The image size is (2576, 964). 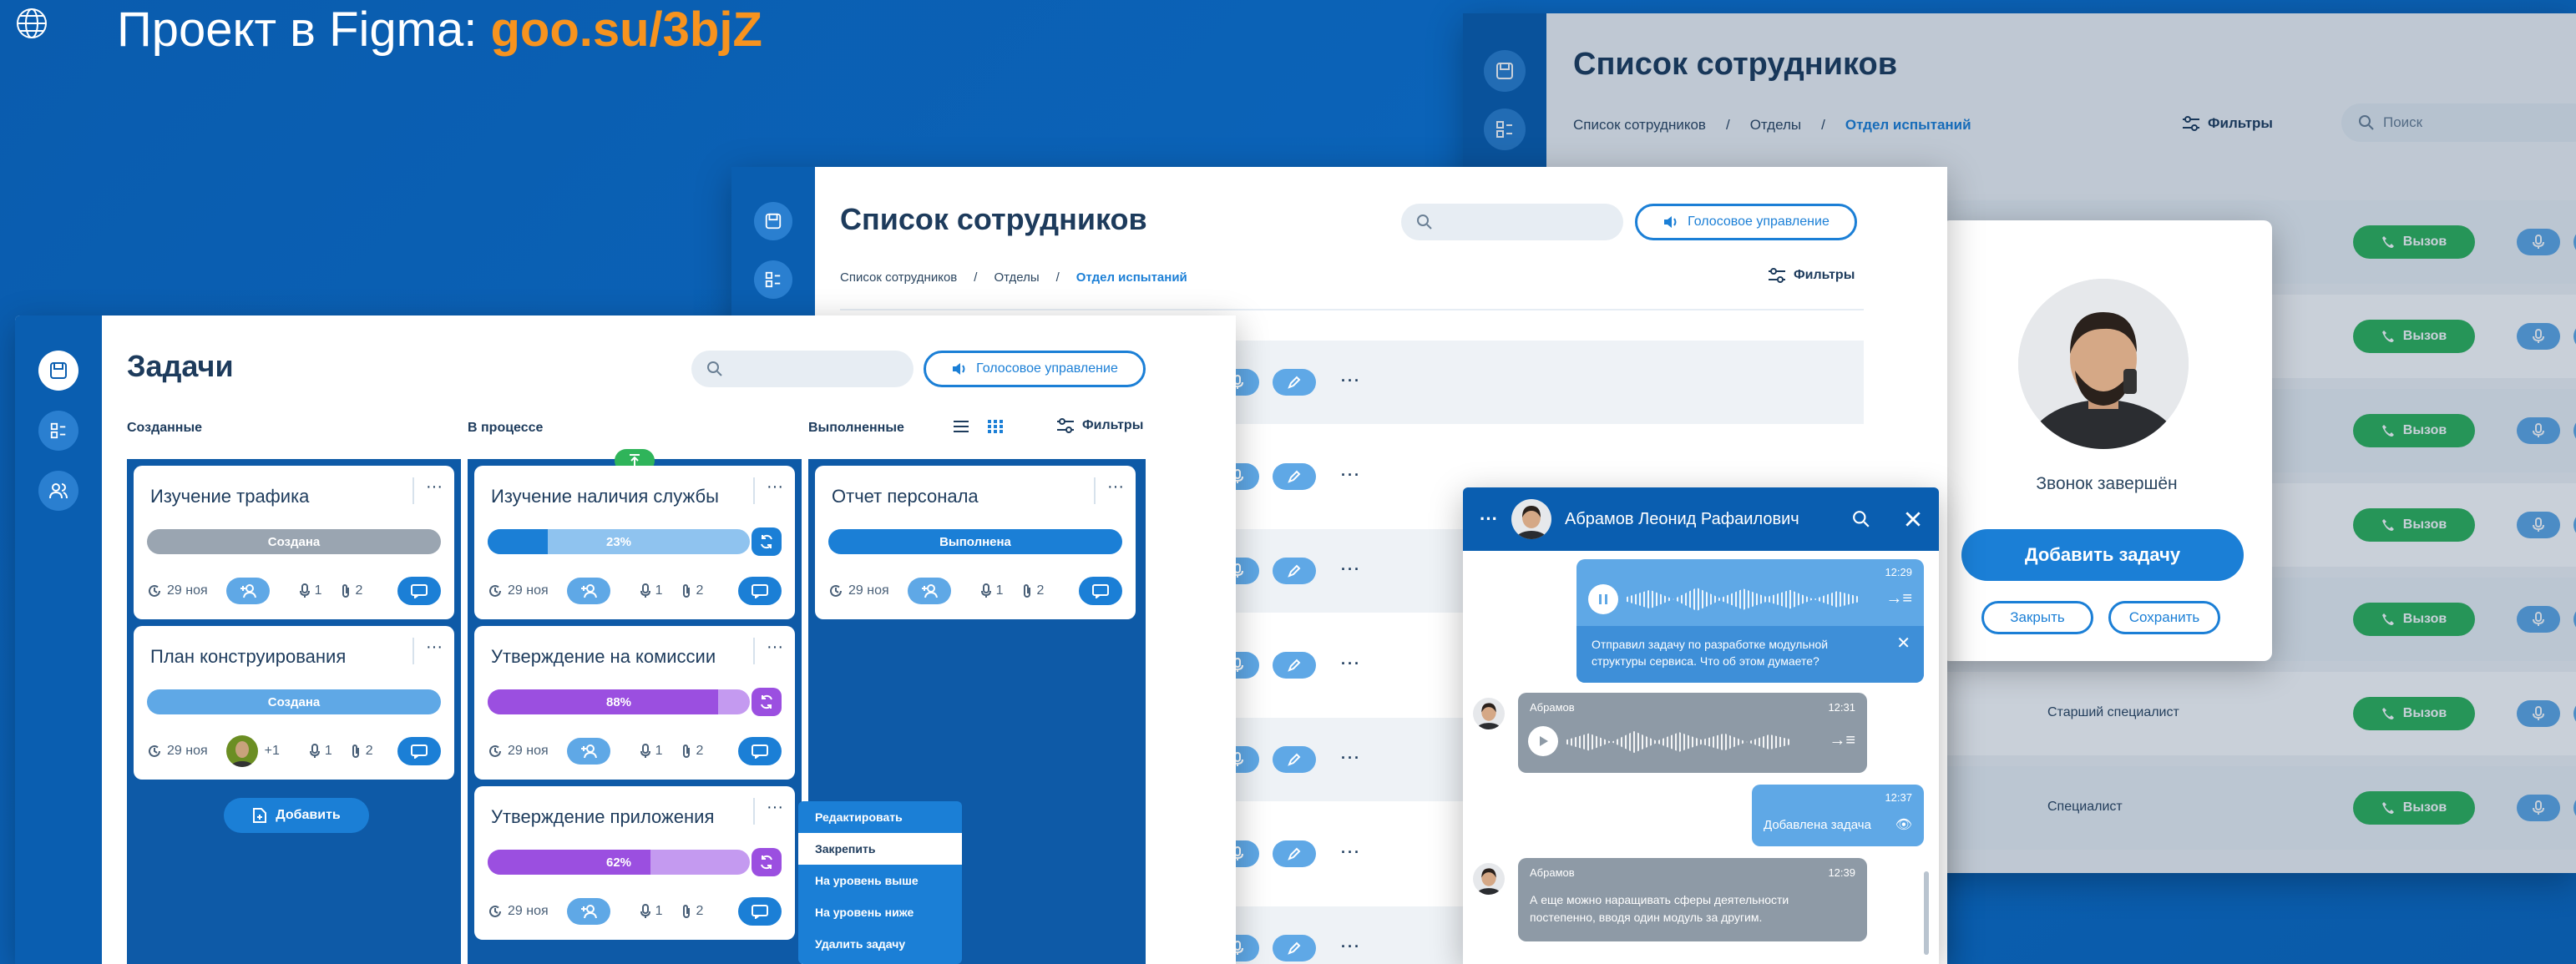 I want to click on save-button: Сохранить, so click(x=2164, y=617).